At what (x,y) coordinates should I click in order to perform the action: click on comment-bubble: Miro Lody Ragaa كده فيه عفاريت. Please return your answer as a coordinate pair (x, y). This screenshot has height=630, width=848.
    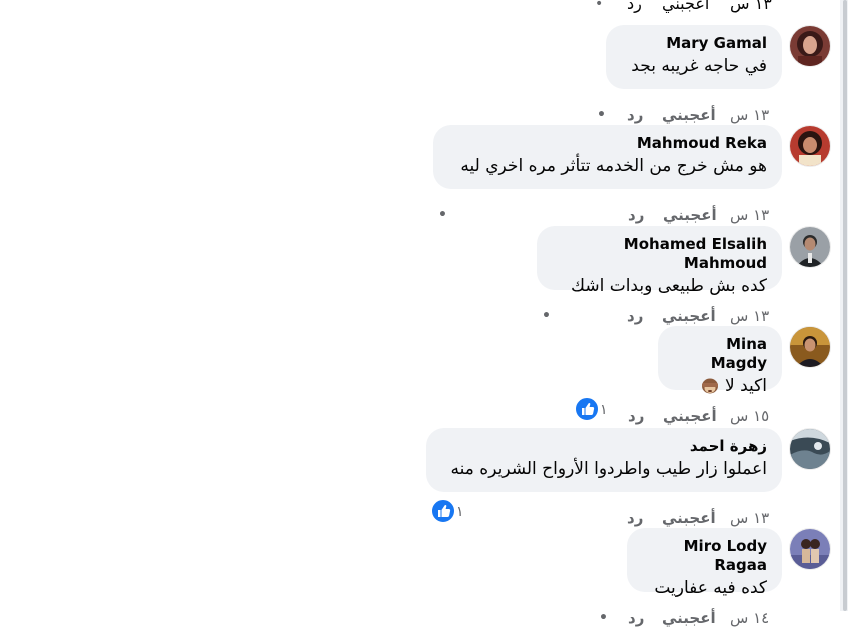
    Looking at the image, I should click on (704, 563).